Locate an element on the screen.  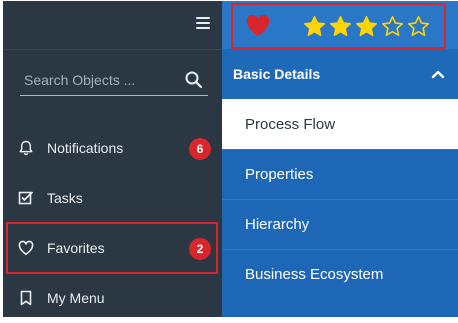
menu-item-label: Hierarchy is located at coordinates (277, 224).